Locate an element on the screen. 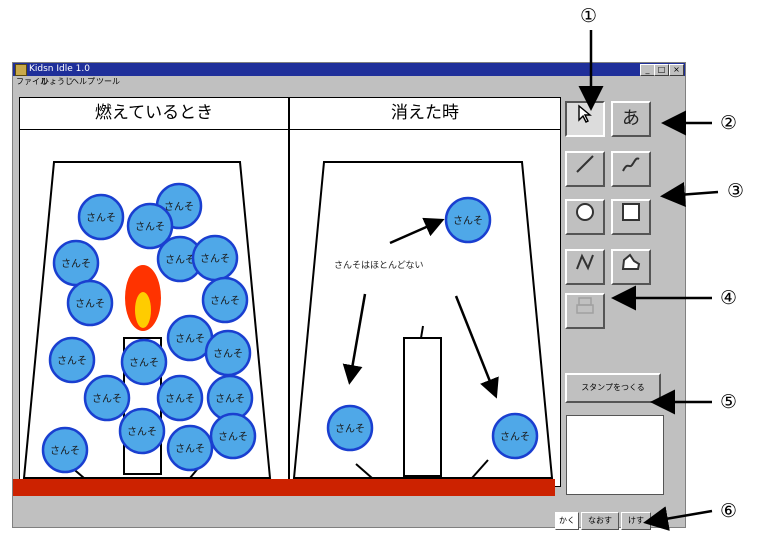 This screenshot has height=542, width=765. print-icon is located at coordinates (585, 305).